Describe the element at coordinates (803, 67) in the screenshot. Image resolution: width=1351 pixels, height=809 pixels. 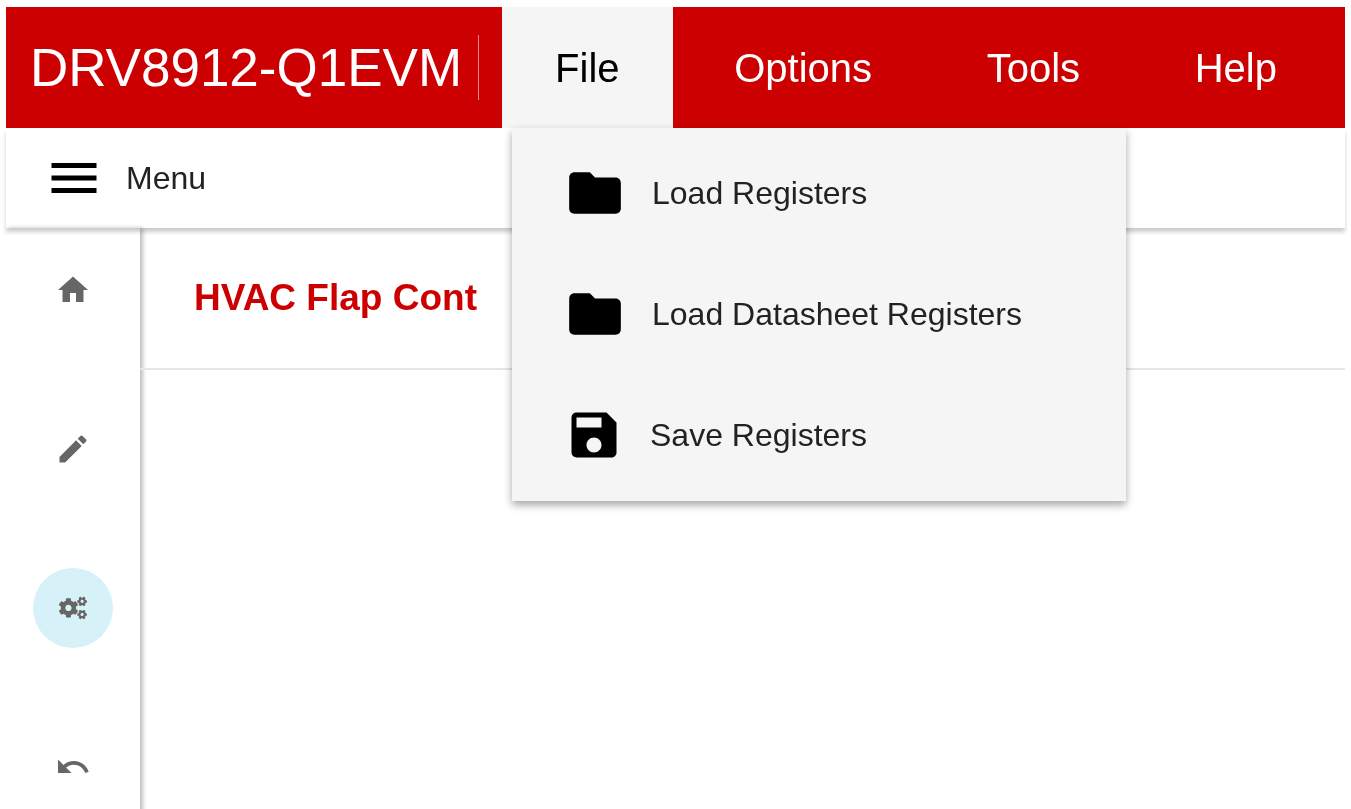
I see `menu-tab: Options` at that location.